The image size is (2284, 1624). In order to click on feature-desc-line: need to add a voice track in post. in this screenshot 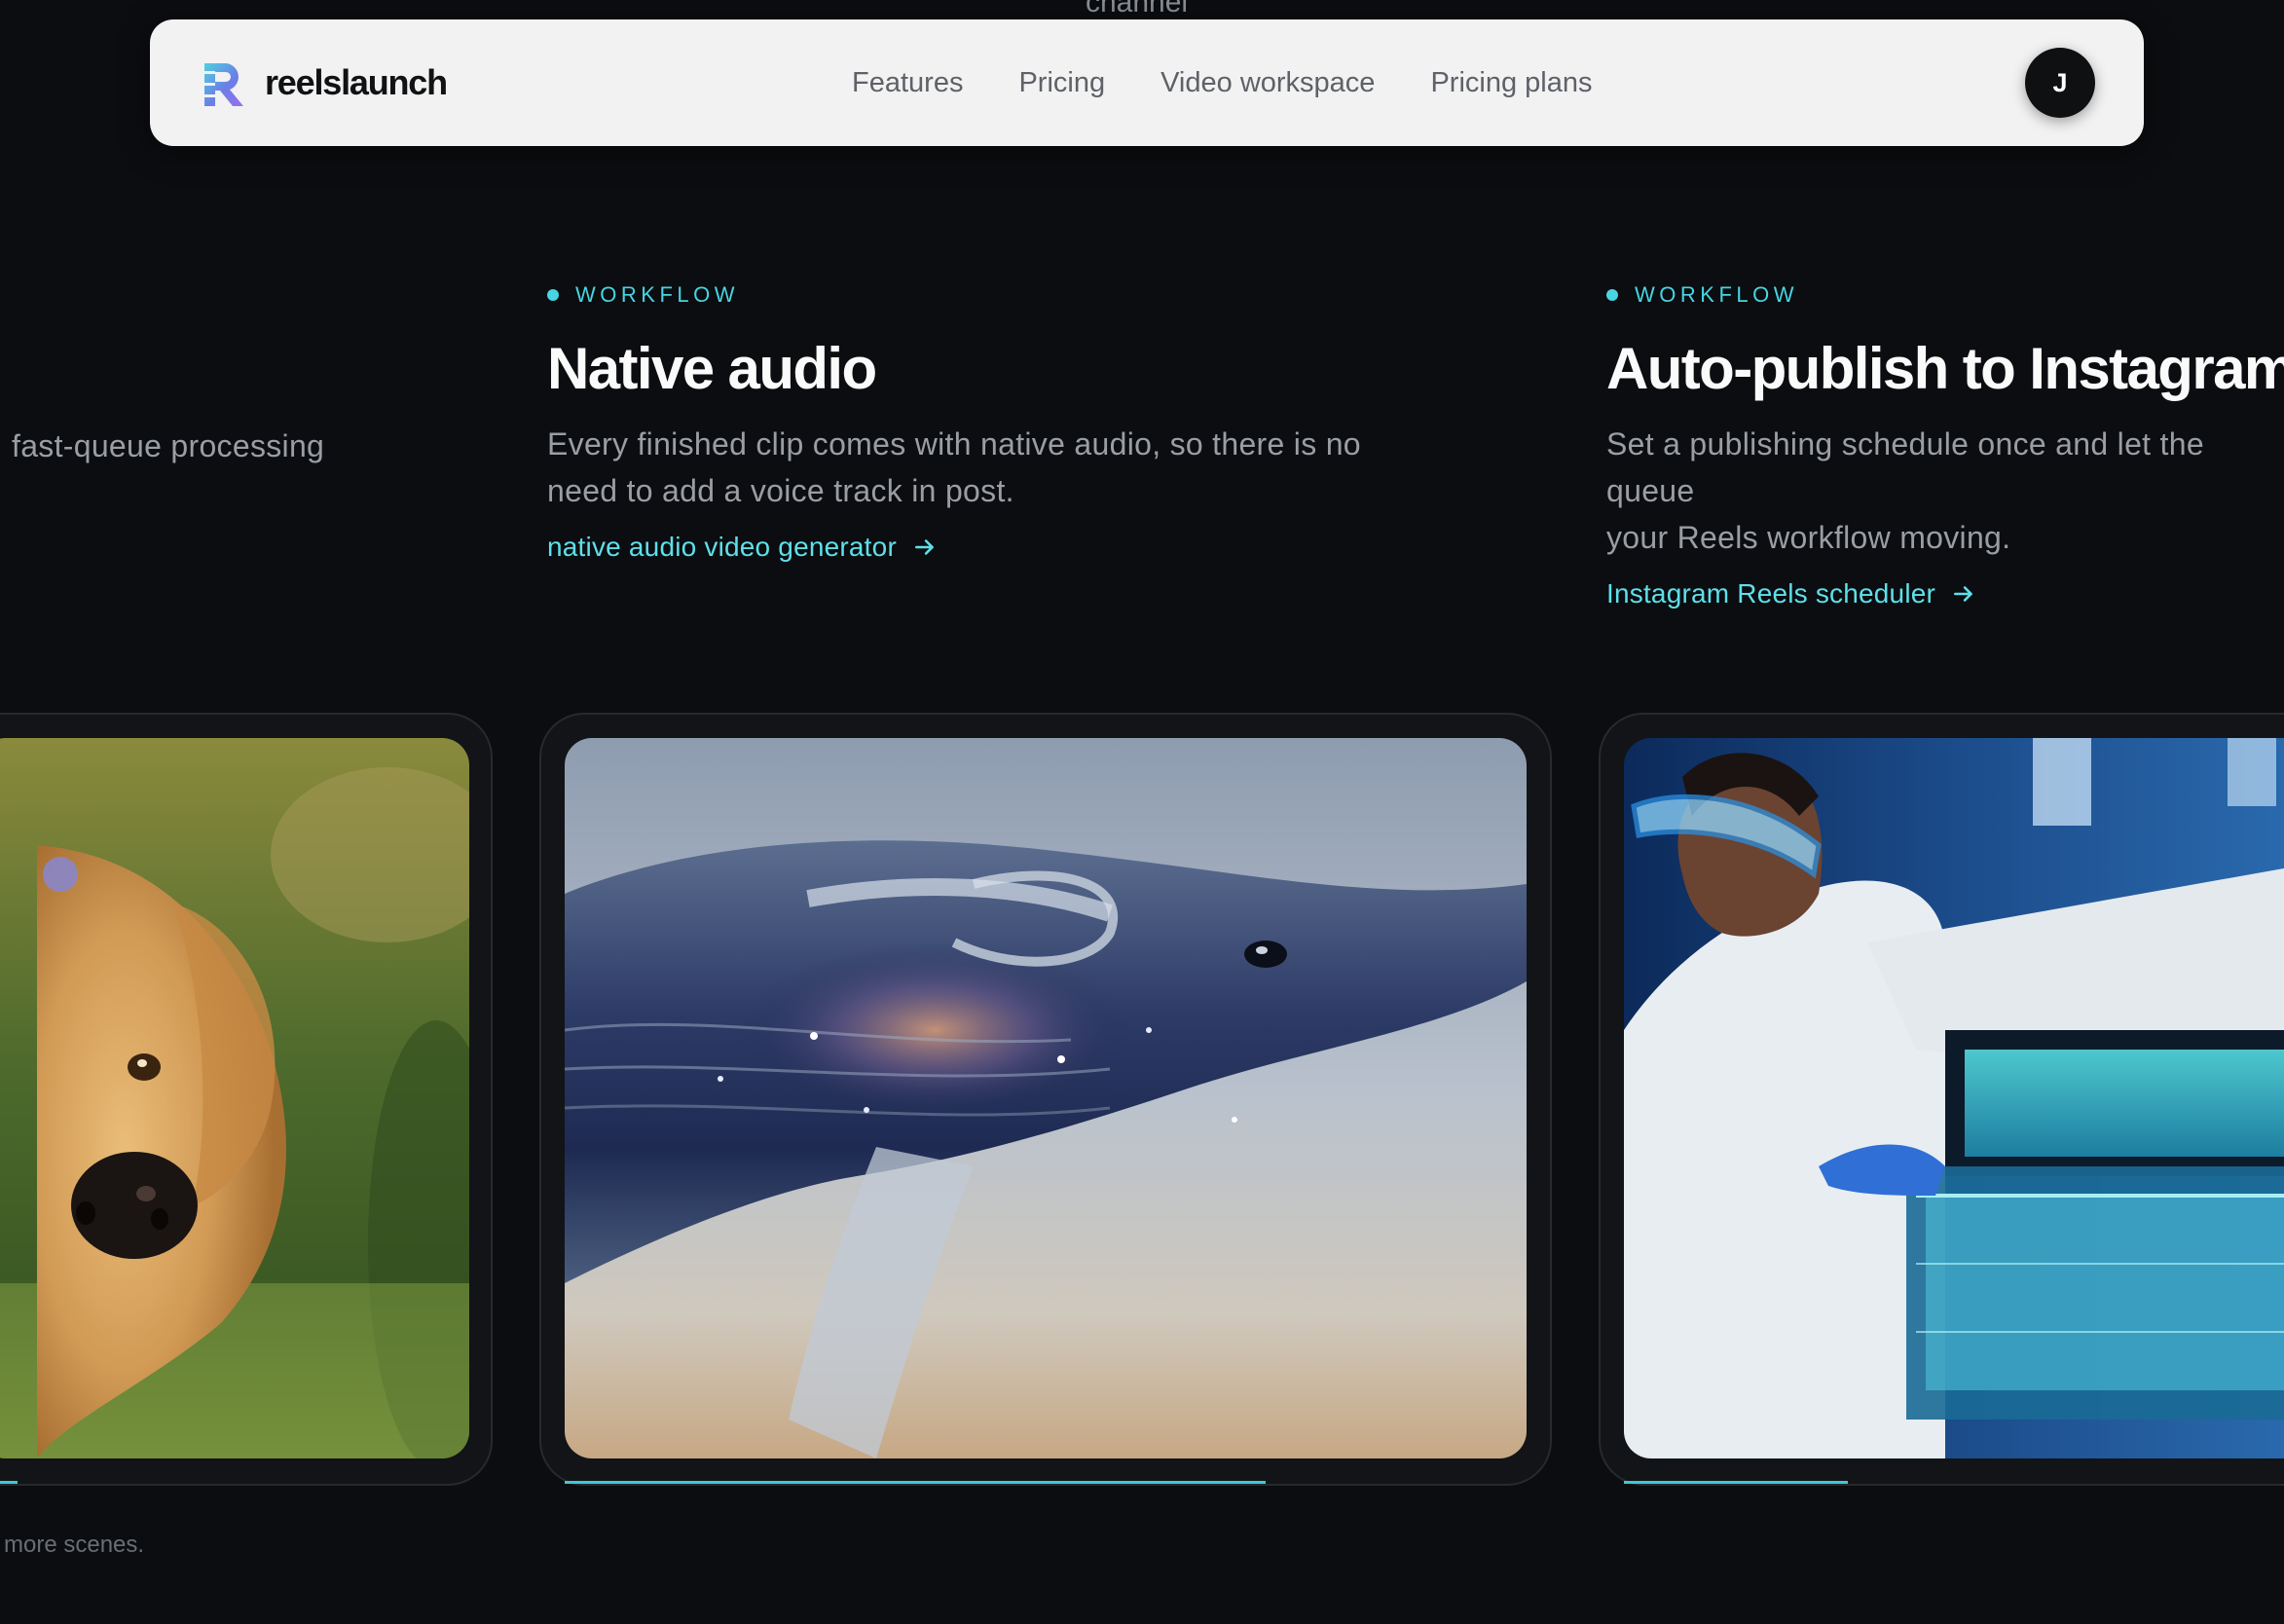, I will do `click(781, 490)`.